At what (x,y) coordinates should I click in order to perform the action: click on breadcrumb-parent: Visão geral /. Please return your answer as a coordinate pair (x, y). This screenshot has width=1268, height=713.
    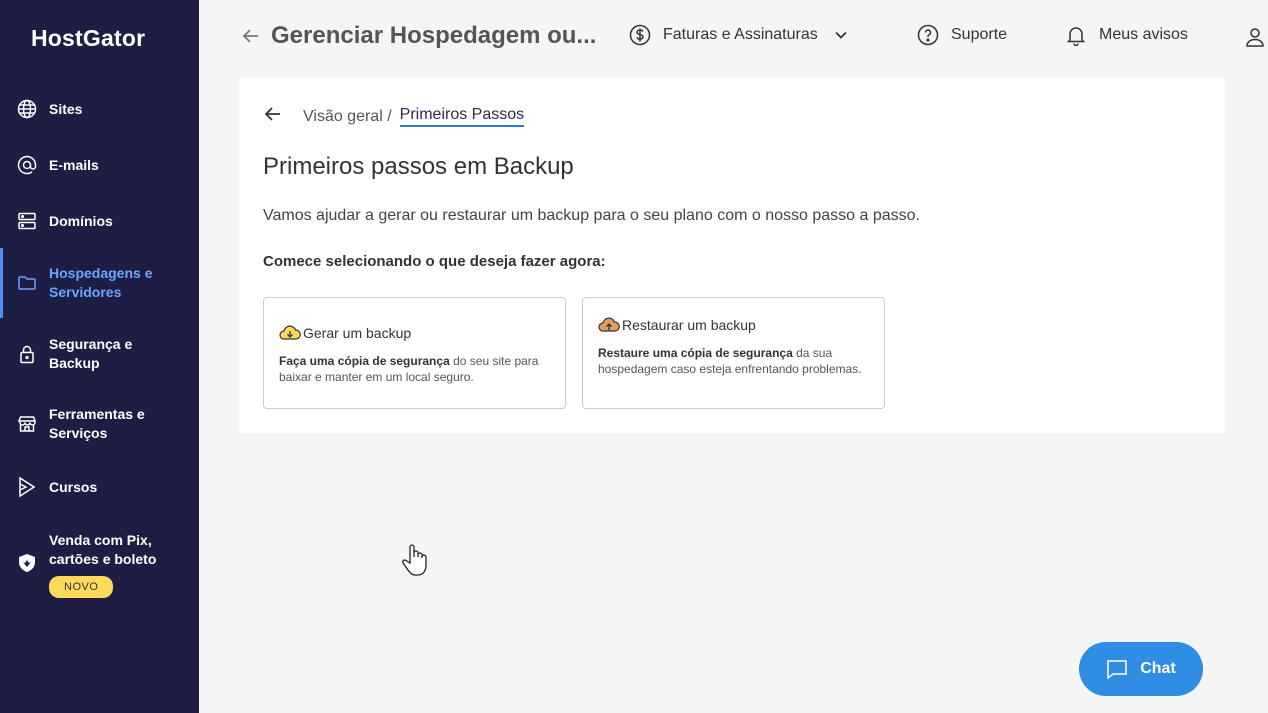
    Looking at the image, I should click on (347, 117).